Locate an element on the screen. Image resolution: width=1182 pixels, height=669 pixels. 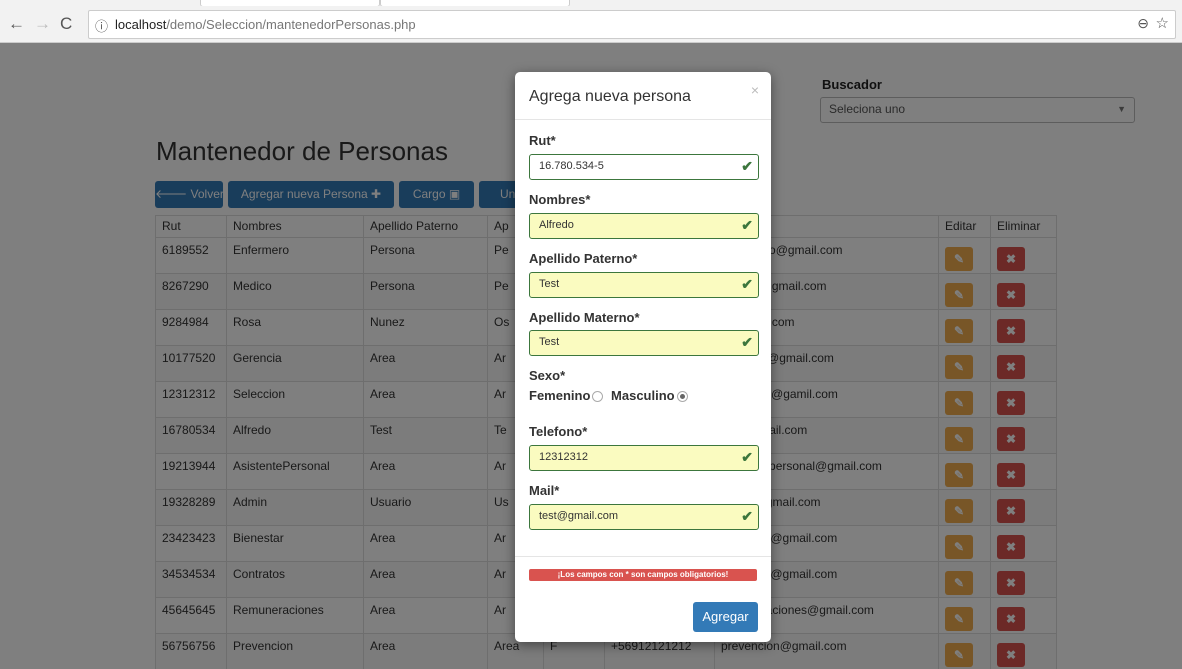
telefono-label: Telefono* is located at coordinates (558, 431).